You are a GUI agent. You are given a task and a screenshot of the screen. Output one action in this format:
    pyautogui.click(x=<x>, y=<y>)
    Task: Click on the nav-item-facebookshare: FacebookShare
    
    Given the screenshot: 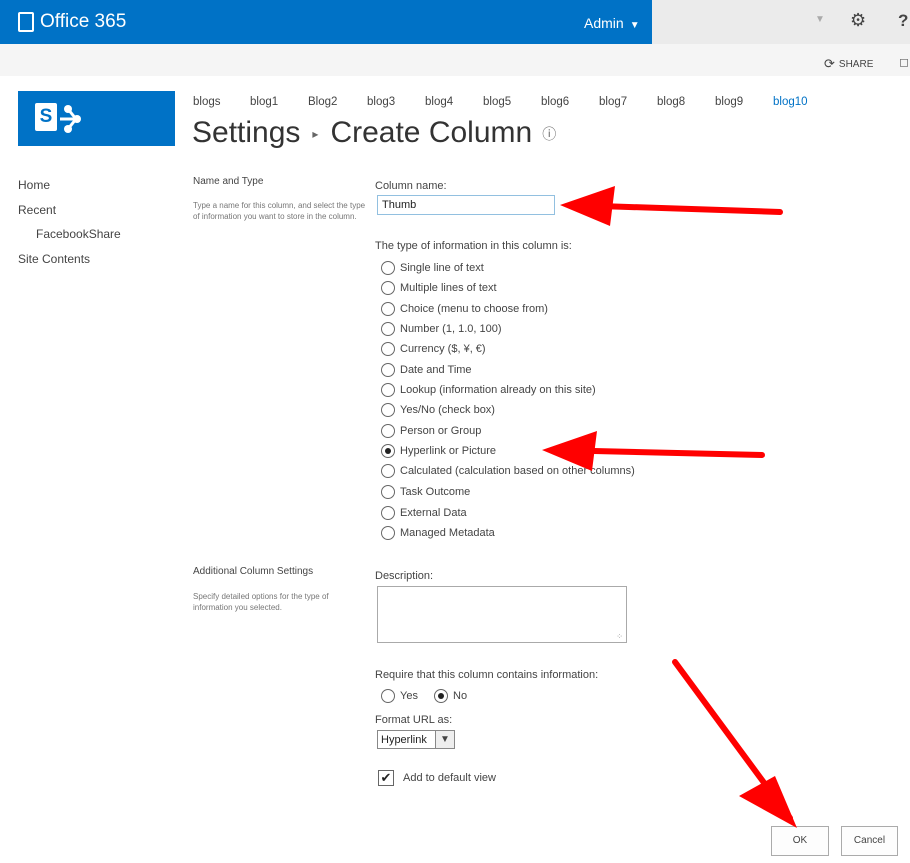 What is the action you would take?
    pyautogui.click(x=78, y=234)
    